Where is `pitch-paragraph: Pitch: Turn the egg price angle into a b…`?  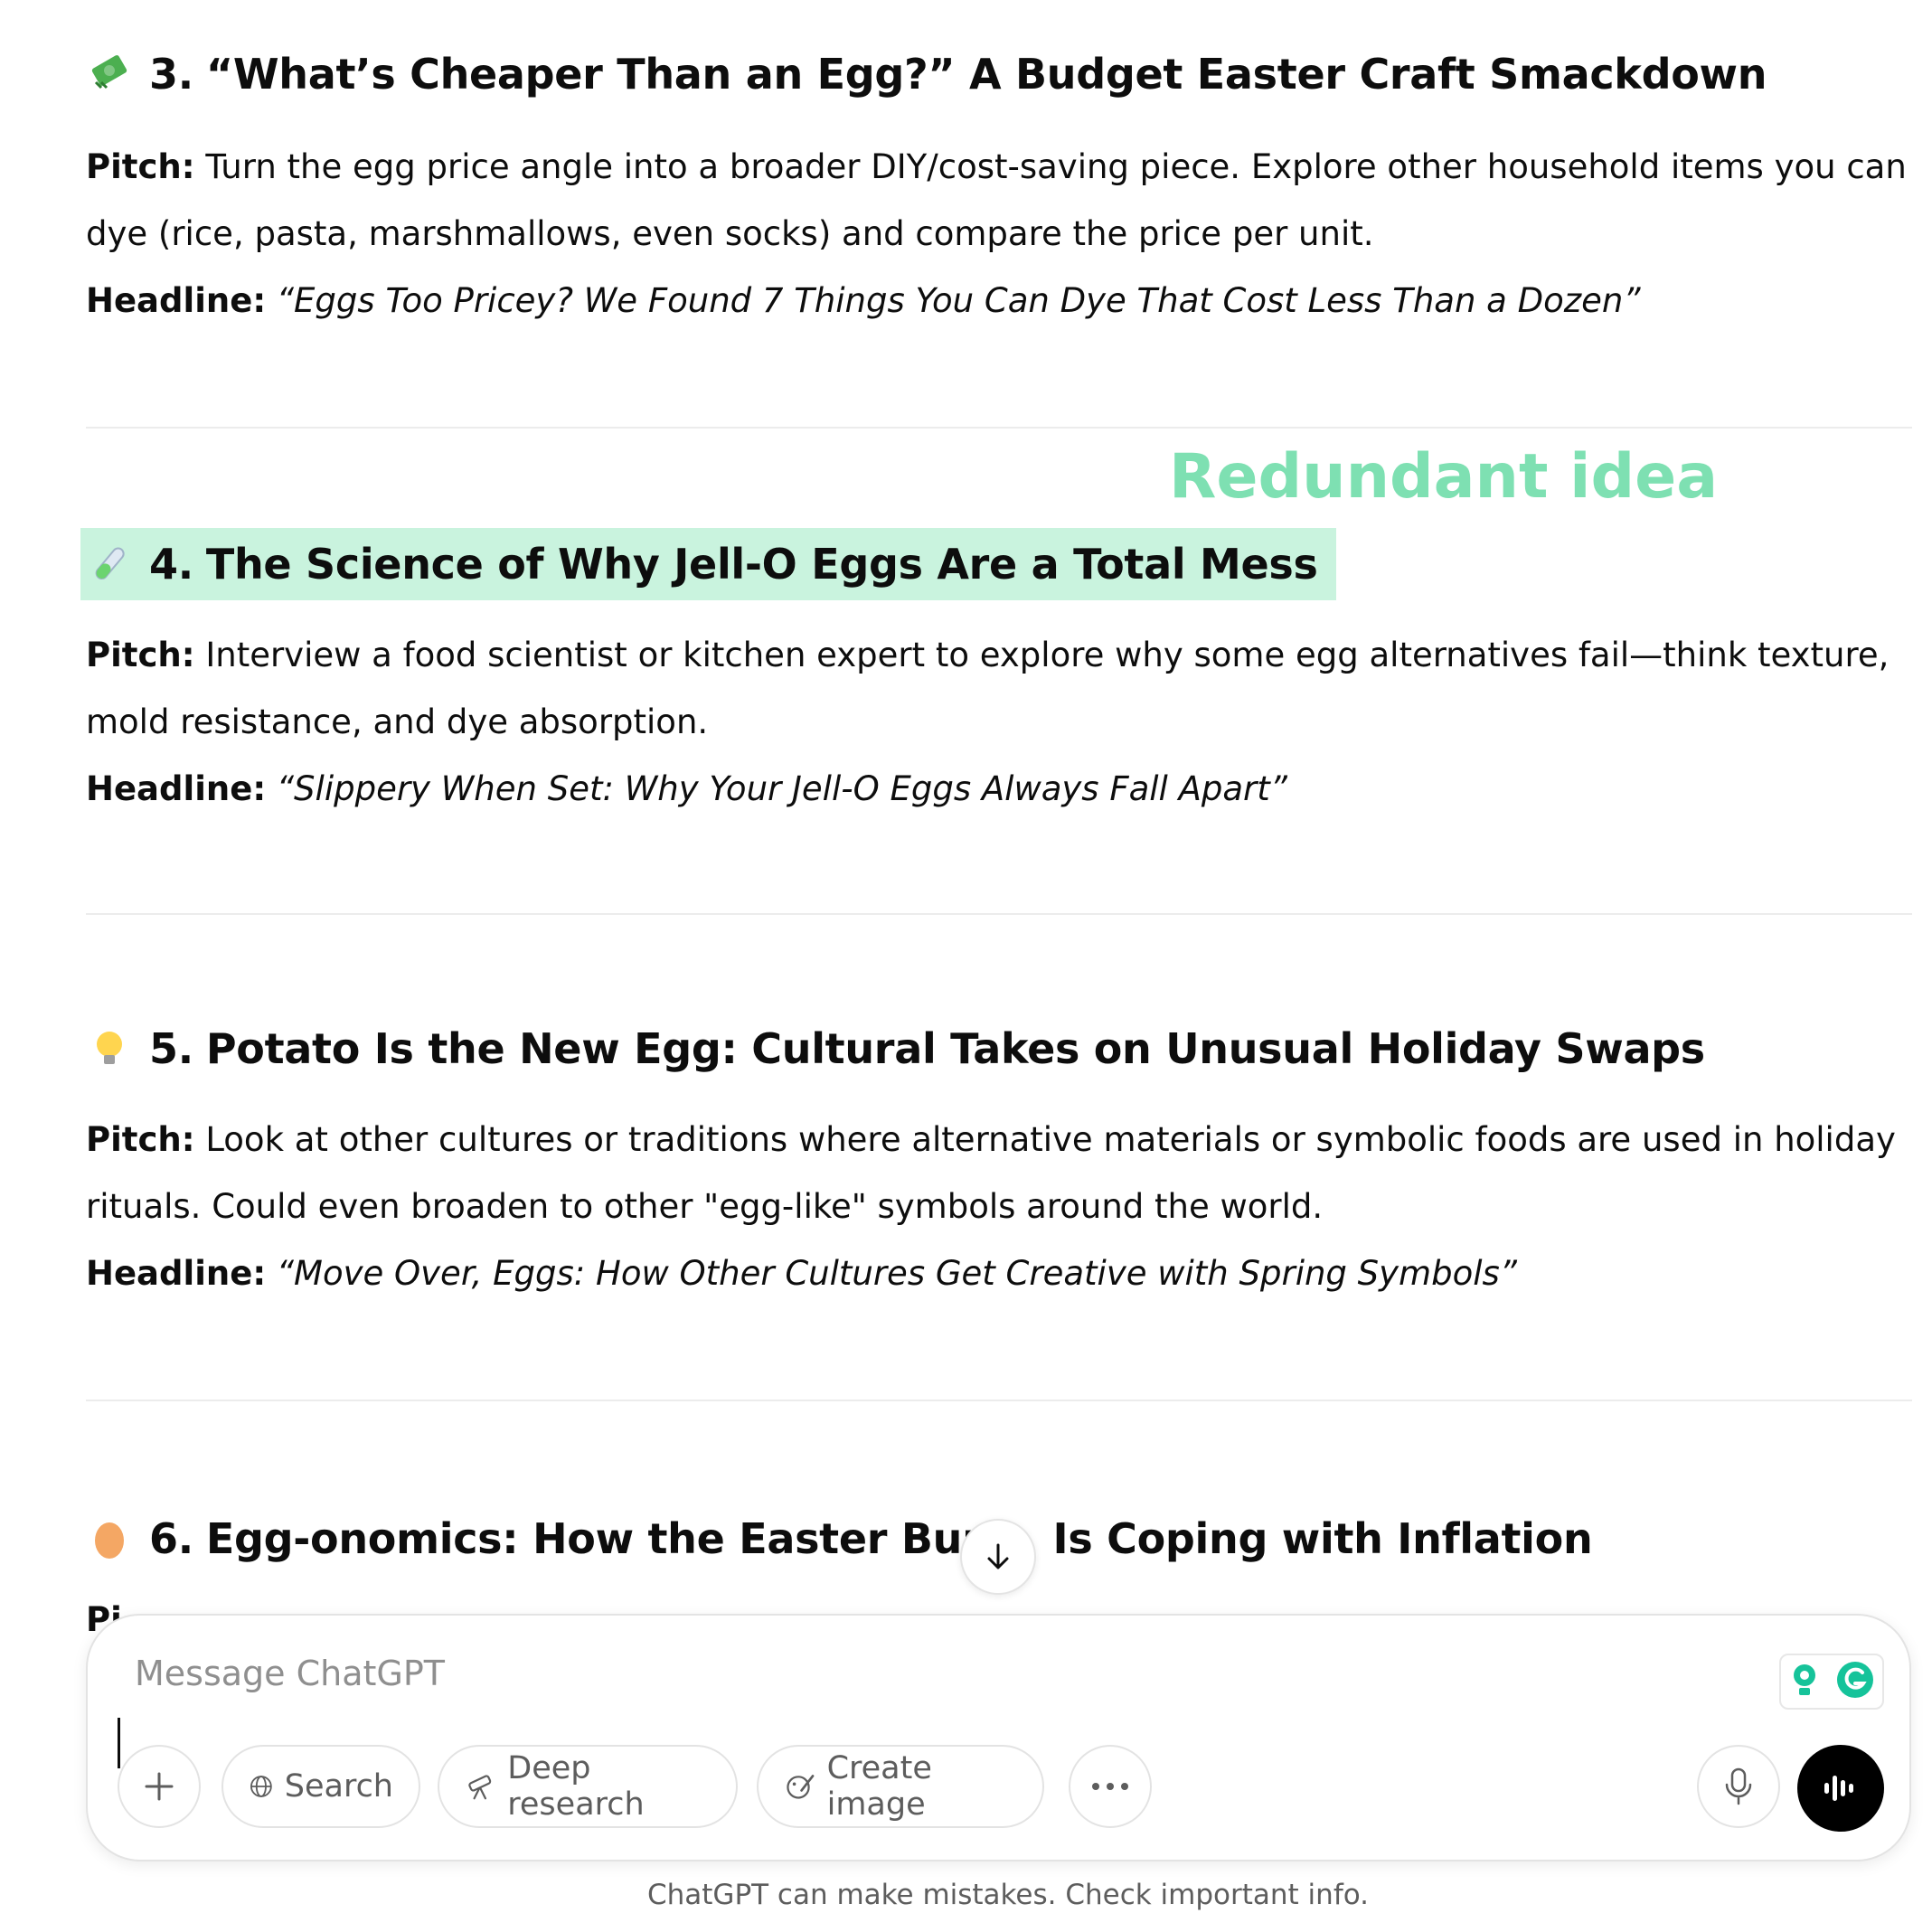 pitch-paragraph: Pitch: Turn the egg price angle into a b… is located at coordinates (999, 234).